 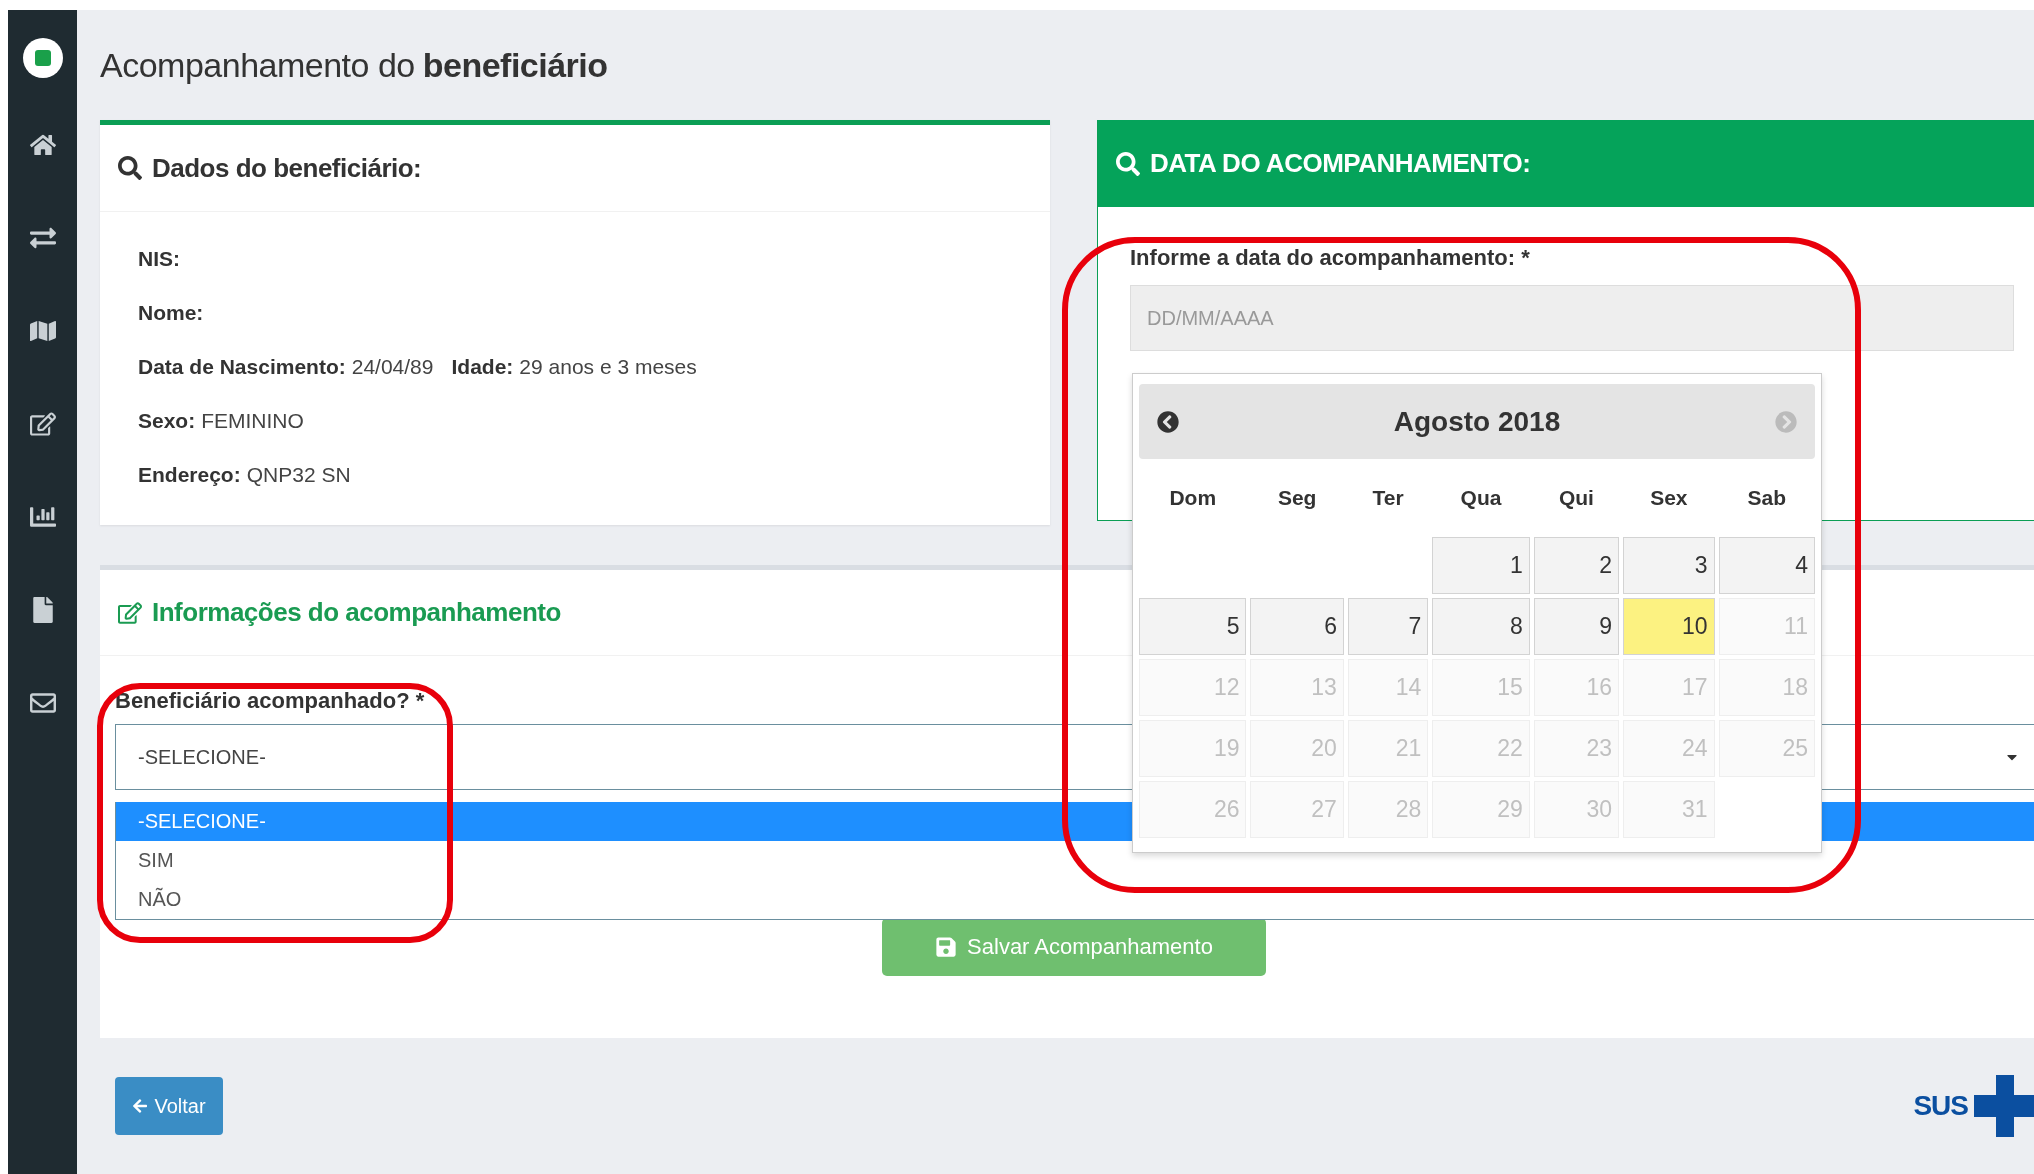 What do you see at coordinates (167, 421) in the screenshot?
I see `field-label: Sexo:` at bounding box center [167, 421].